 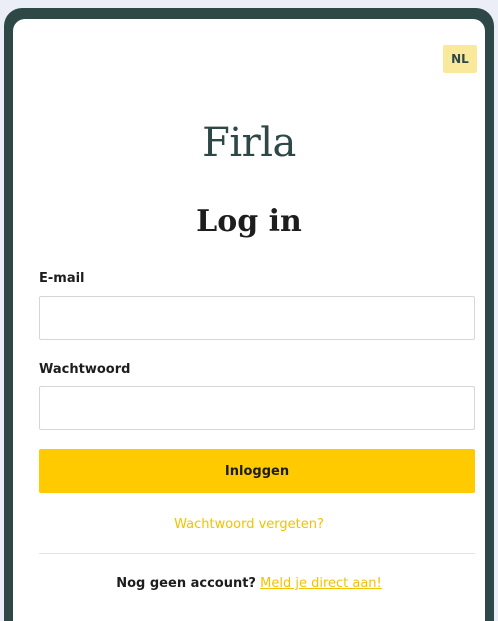 What do you see at coordinates (460, 59) in the screenshot?
I see `language-switch-button: NL` at bounding box center [460, 59].